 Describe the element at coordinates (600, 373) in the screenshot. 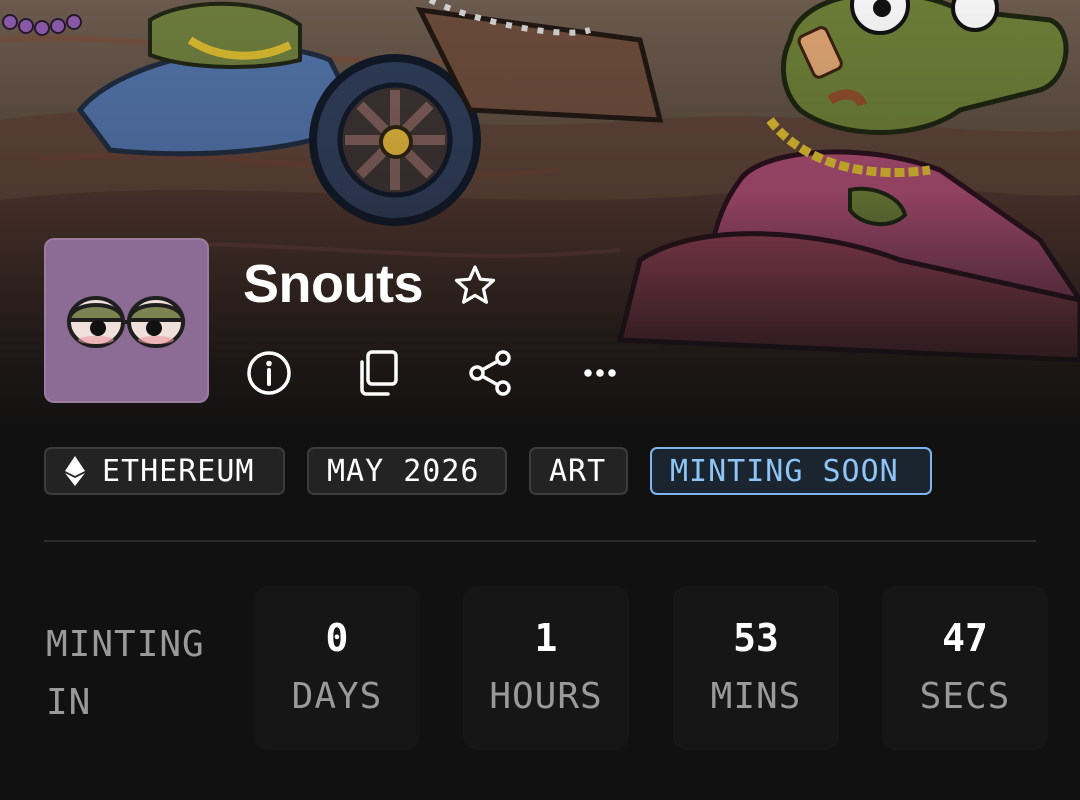

I see `more-icon` at that location.